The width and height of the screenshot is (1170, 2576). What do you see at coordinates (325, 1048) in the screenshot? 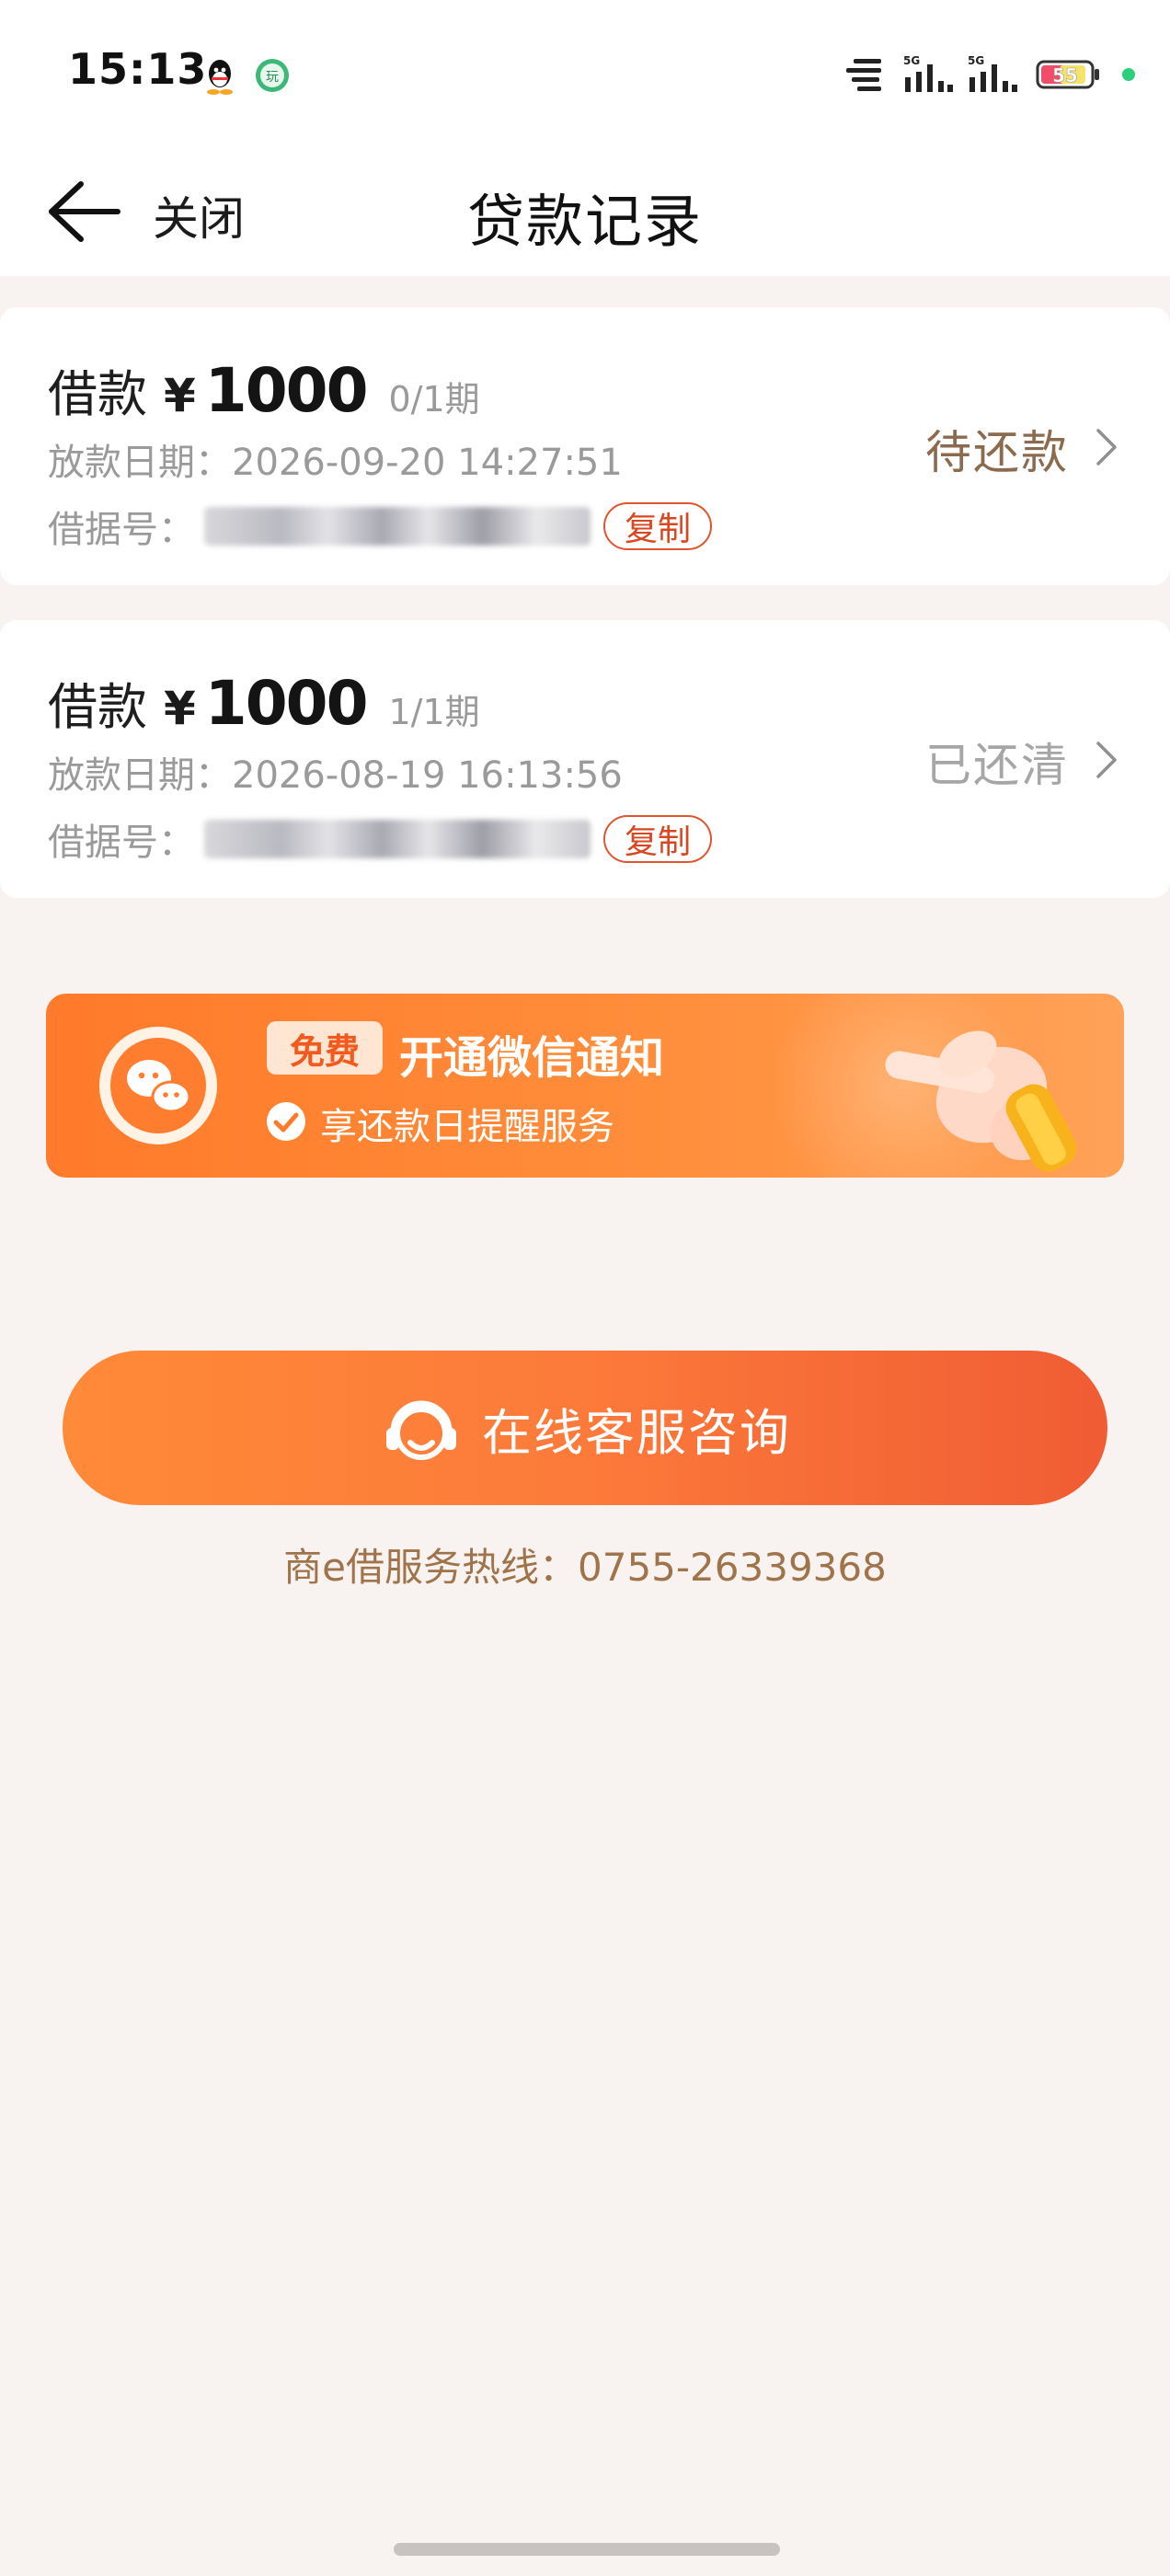
I see `free-badge: 免费` at bounding box center [325, 1048].